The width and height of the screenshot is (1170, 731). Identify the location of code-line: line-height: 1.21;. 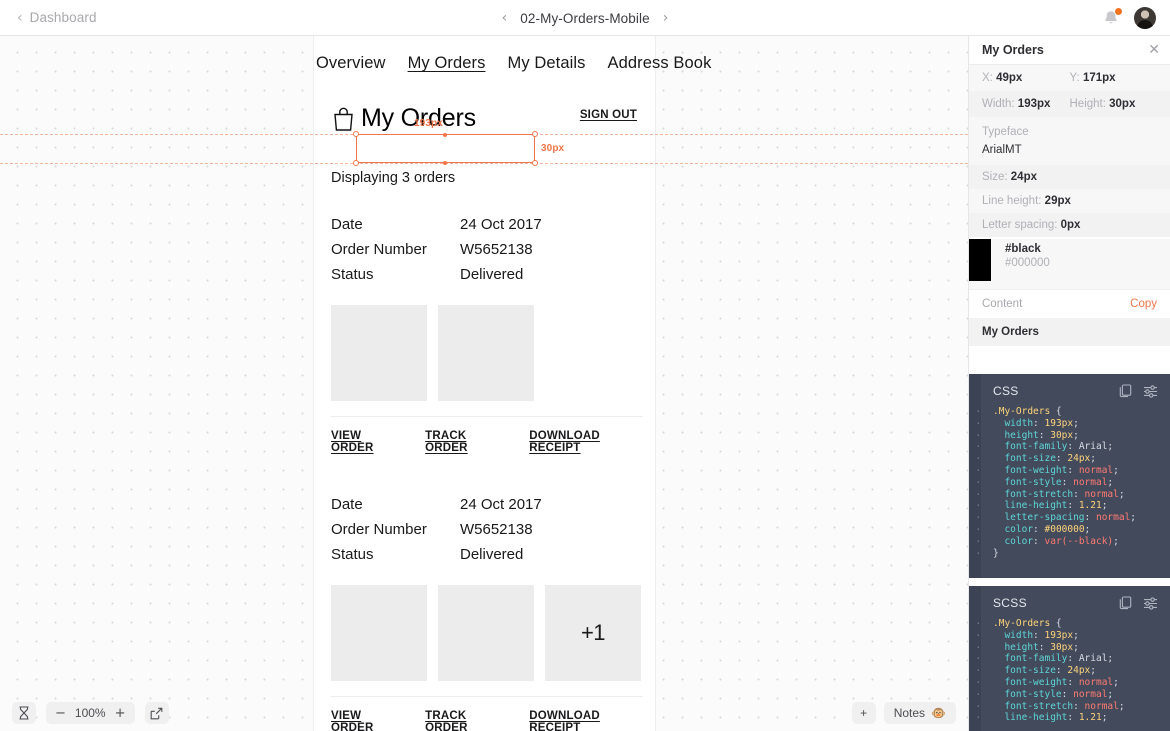
(1068, 718).